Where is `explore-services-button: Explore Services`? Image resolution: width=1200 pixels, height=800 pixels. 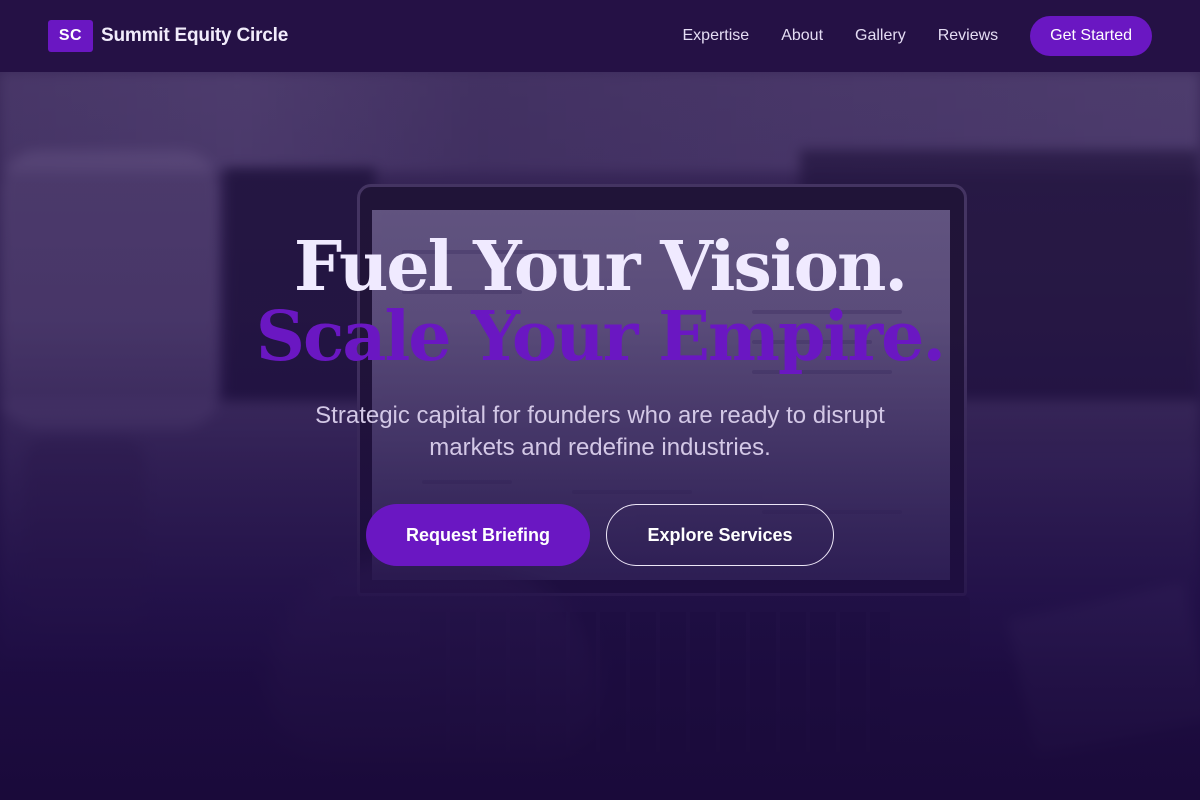
explore-services-button: Explore Services is located at coordinates (720, 535).